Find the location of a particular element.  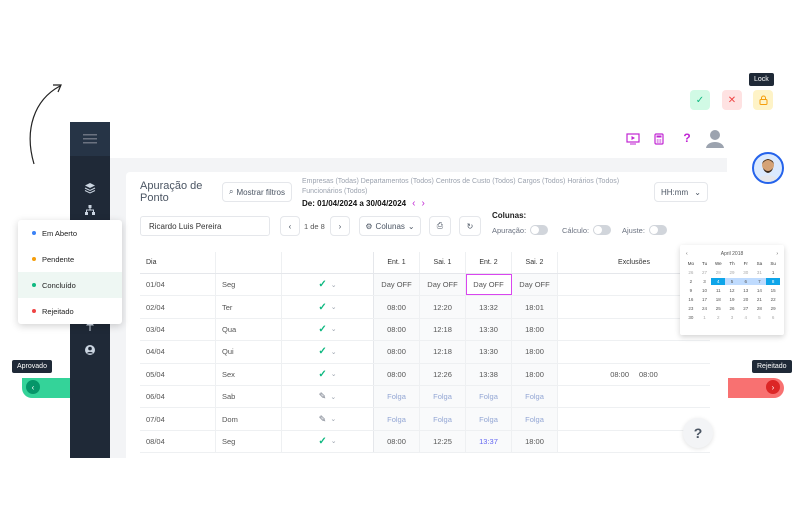

table-row: 04/04 Qui ✓ ⌄ 08:00 12:18 13:30 18:00 is located at coordinates (425, 352).